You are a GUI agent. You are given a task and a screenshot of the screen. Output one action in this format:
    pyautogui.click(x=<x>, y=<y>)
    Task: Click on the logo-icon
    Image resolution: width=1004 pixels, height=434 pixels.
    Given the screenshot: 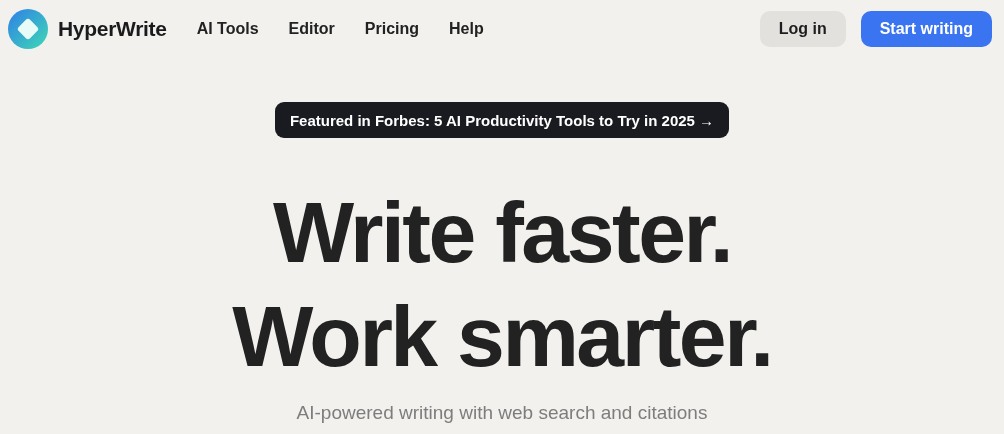 What is the action you would take?
    pyautogui.click(x=28, y=29)
    